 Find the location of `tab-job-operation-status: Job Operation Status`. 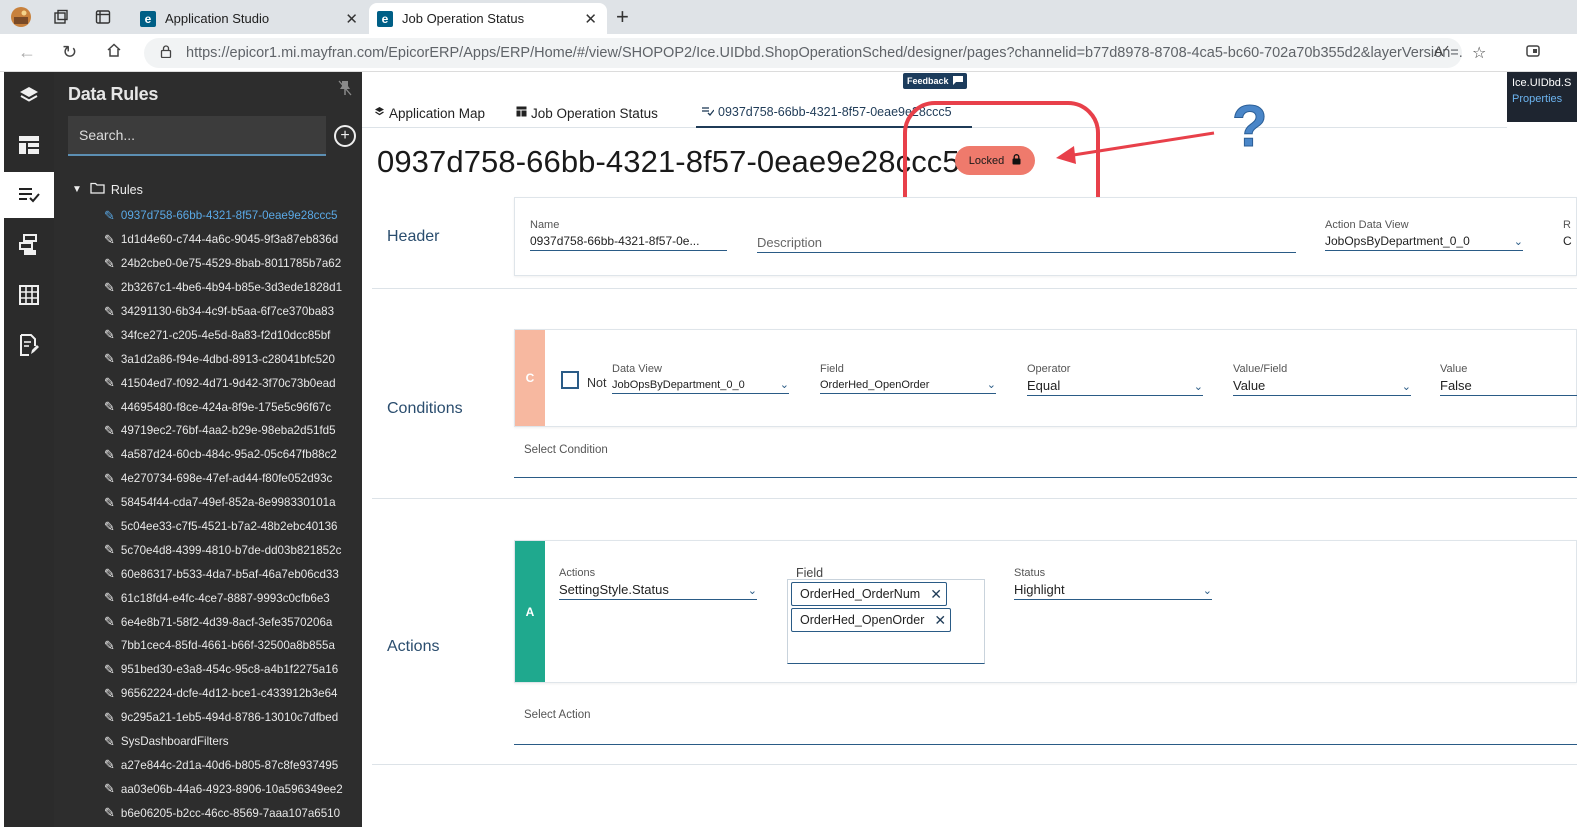

tab-job-operation-status: Job Operation Status is located at coordinates (587, 113).